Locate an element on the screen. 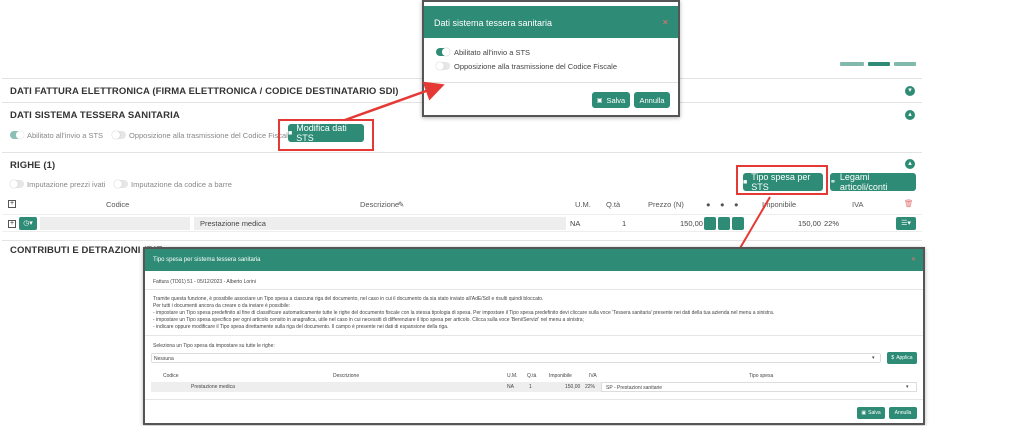 The width and height of the screenshot is (1024, 426). row-tipo-spesa: SP - Prestazioni sanitarie is located at coordinates (634, 388).